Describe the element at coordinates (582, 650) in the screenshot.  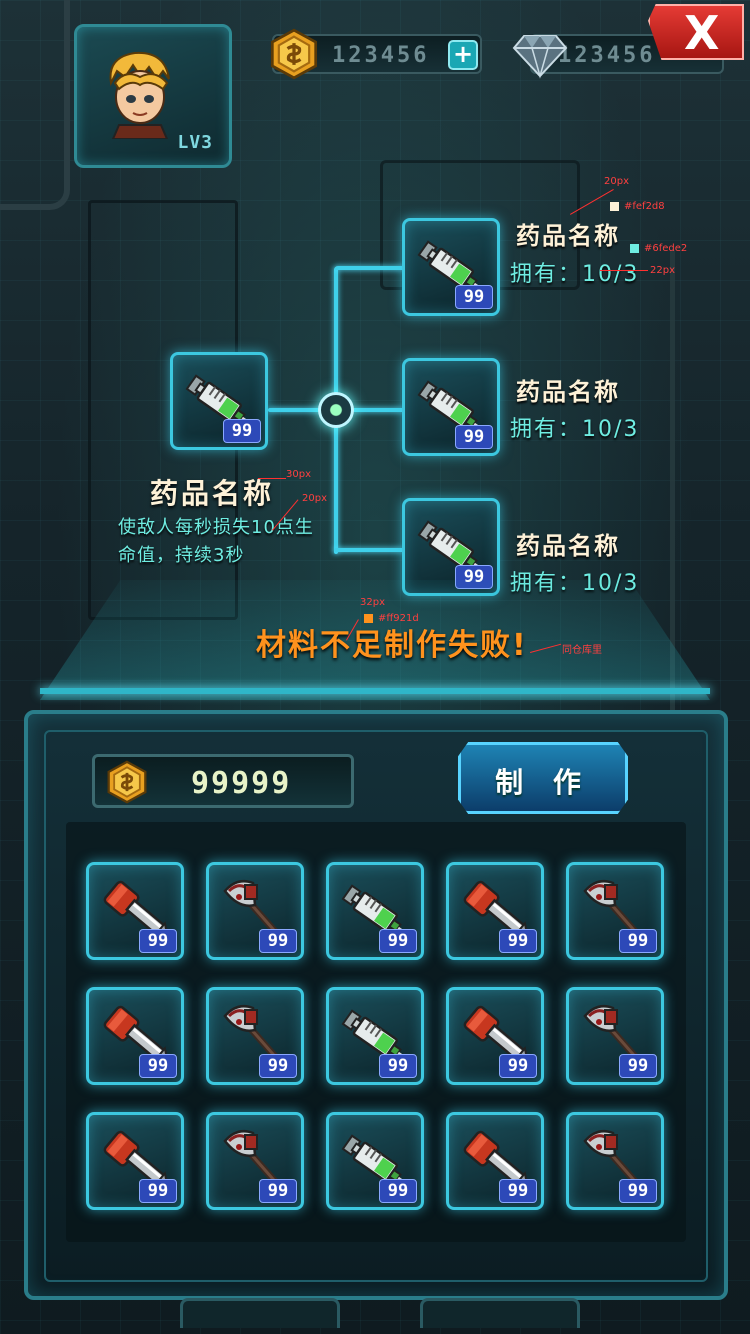
I see `anno-font-note: 同仓库里` at that location.